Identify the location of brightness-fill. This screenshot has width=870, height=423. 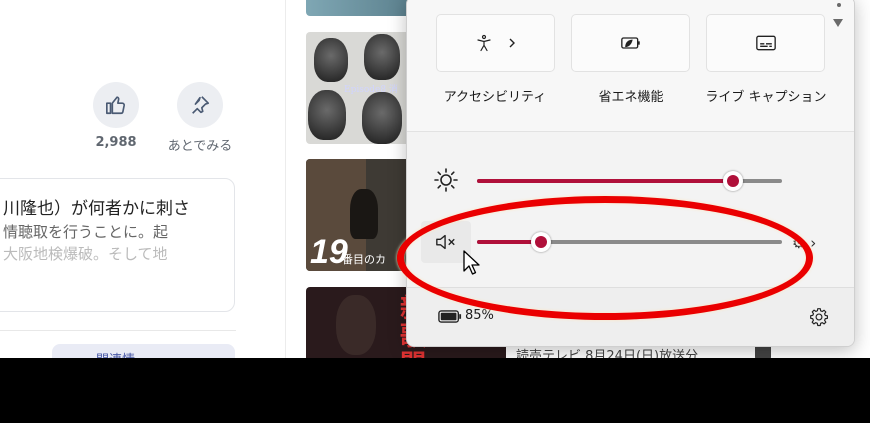
(605, 181).